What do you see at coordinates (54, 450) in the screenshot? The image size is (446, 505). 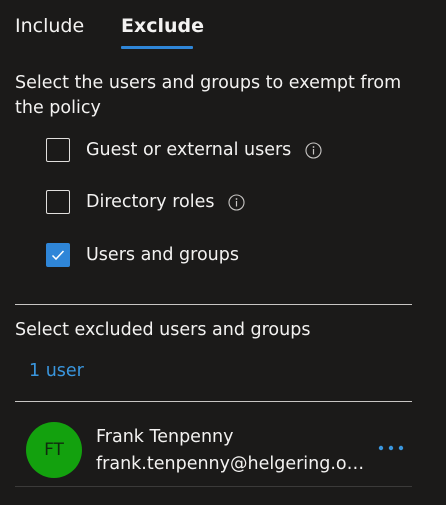 I see `avatar: FT` at bounding box center [54, 450].